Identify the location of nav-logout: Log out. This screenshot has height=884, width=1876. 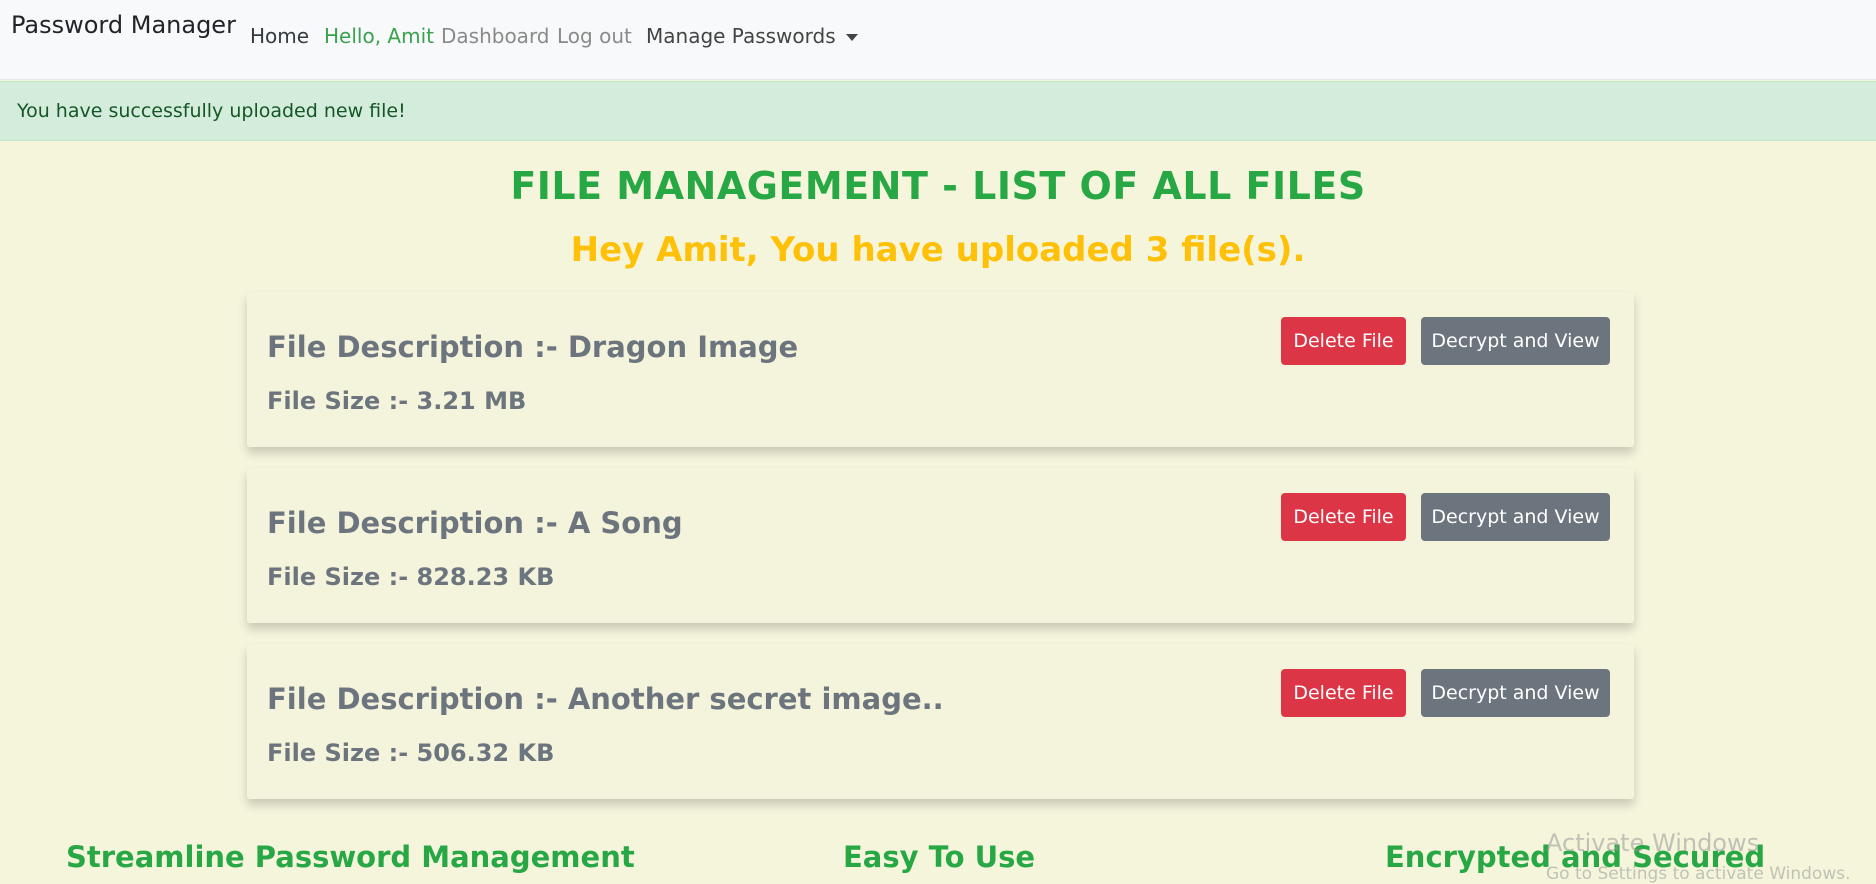
(594, 36).